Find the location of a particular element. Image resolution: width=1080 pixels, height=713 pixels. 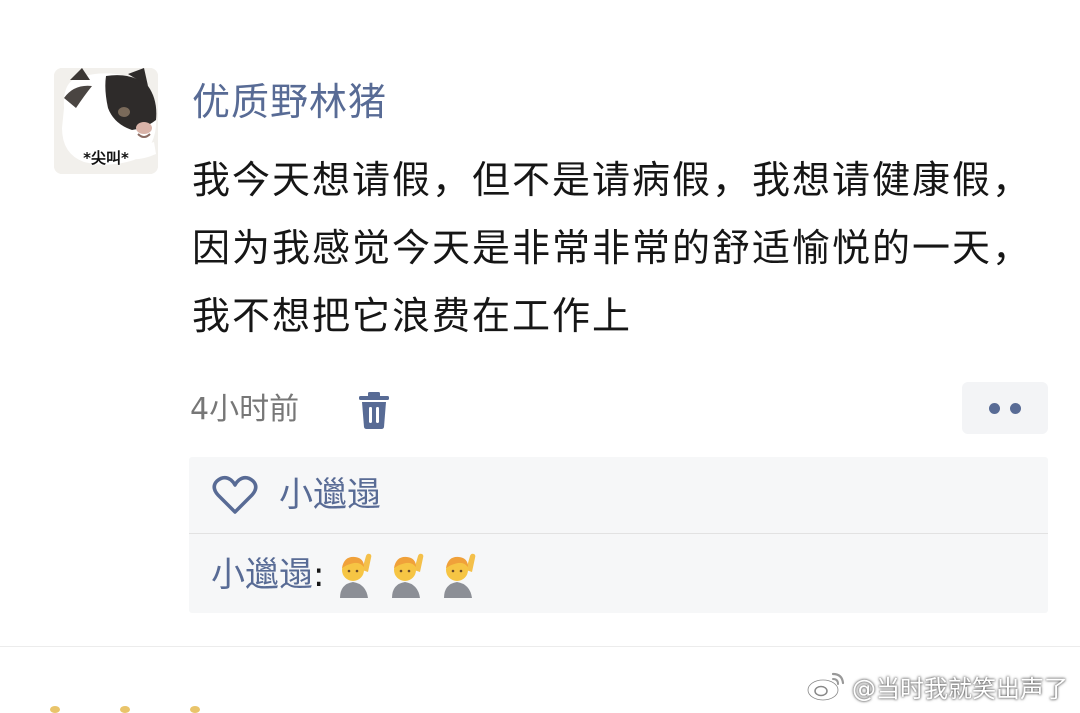

comment-author: 小邋遢 is located at coordinates (262, 575).